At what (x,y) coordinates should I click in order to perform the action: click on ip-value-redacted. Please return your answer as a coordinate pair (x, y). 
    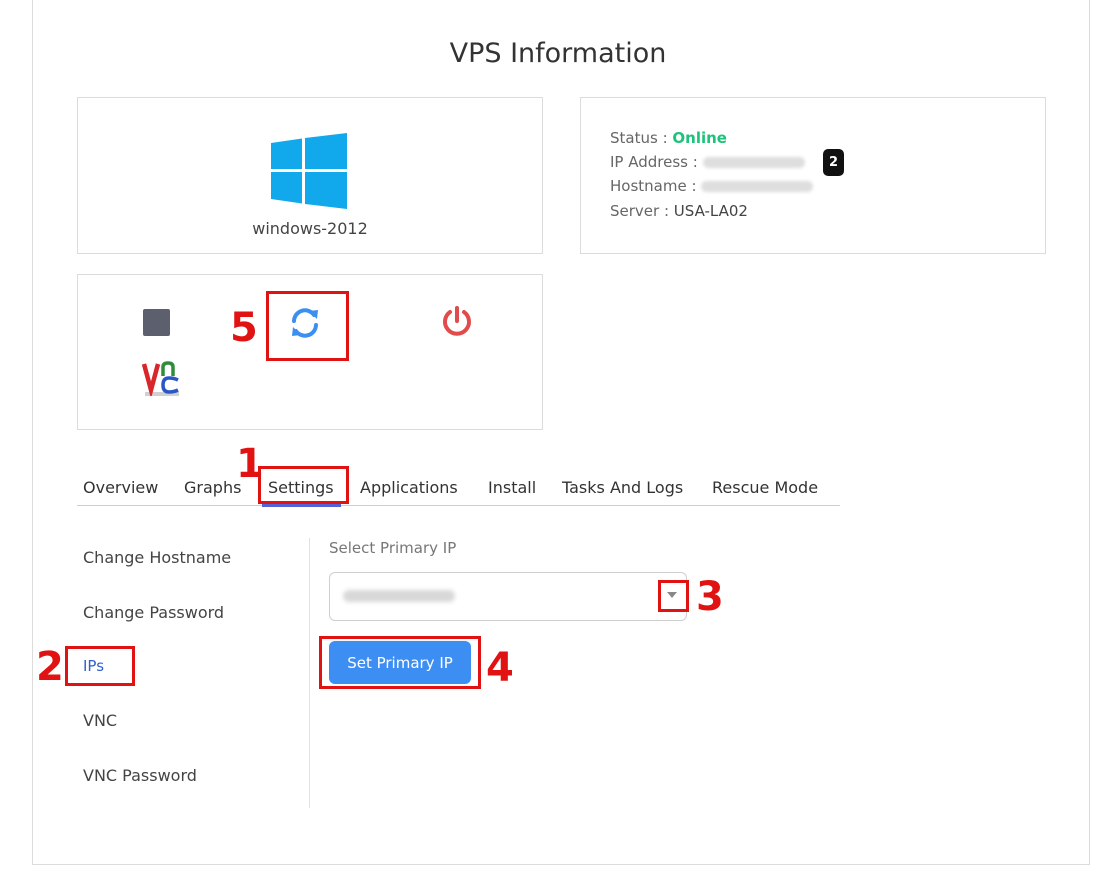
    Looking at the image, I should click on (753, 162).